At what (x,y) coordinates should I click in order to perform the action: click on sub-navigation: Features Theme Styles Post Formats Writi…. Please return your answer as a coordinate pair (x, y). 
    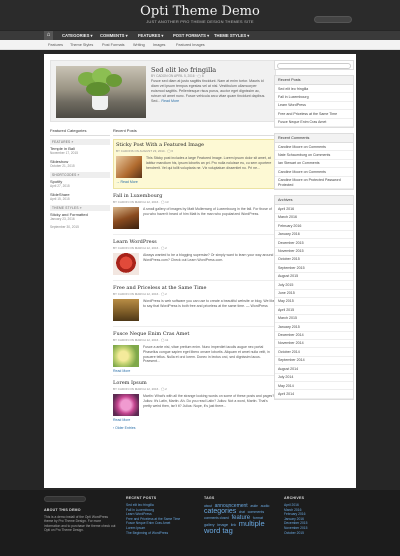
    Looking at the image, I should click on (200, 45).